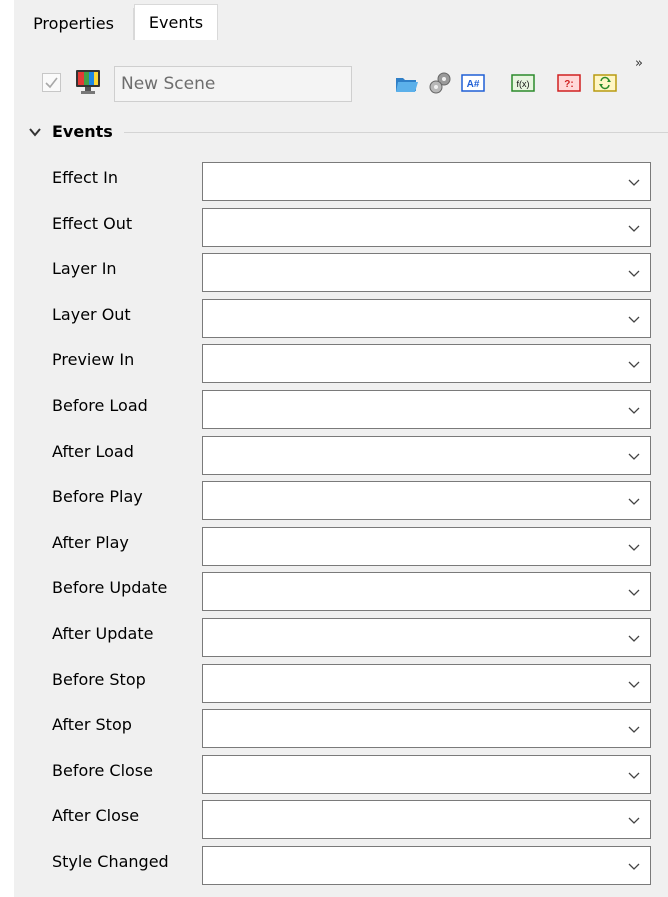  What do you see at coordinates (97, 496) in the screenshot?
I see `event-label: Before Play` at bounding box center [97, 496].